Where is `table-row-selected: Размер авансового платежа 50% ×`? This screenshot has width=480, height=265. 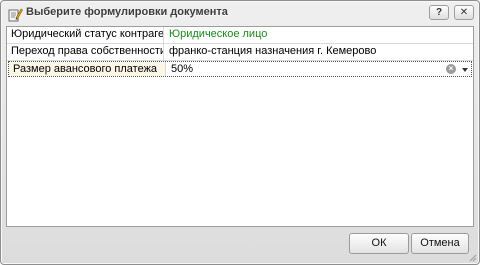 table-row-selected: Размер авансового платежа 50% × is located at coordinates (240, 69).